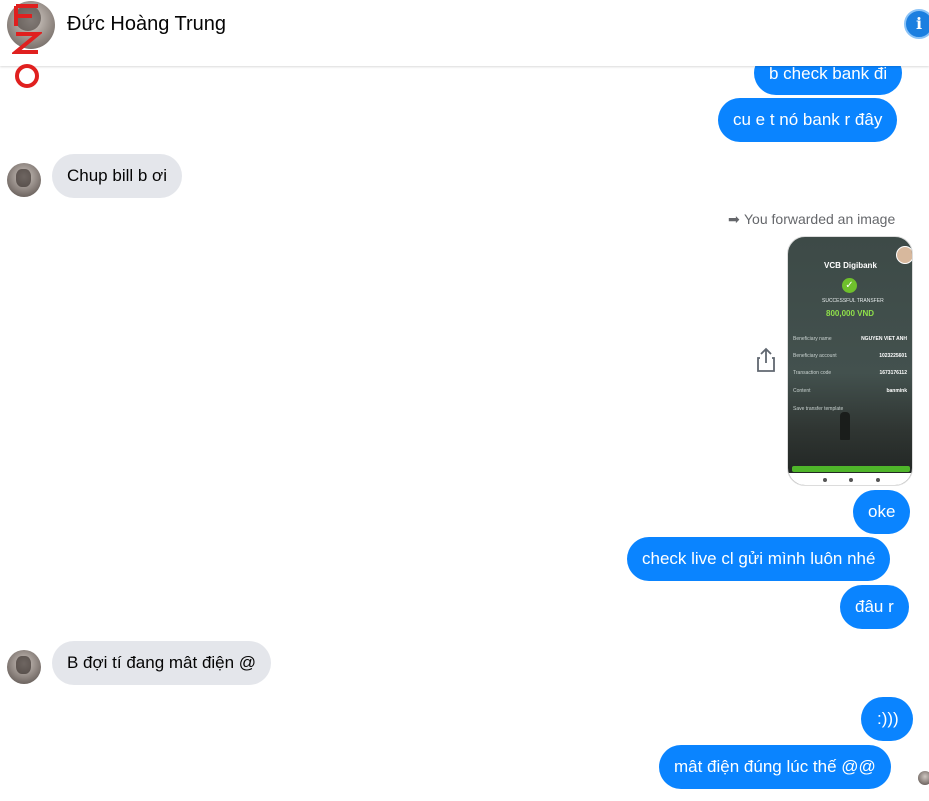 The width and height of the screenshot is (929, 801). I want to click on forwarded-label: ➡ You forwarded an image, so click(812, 219).